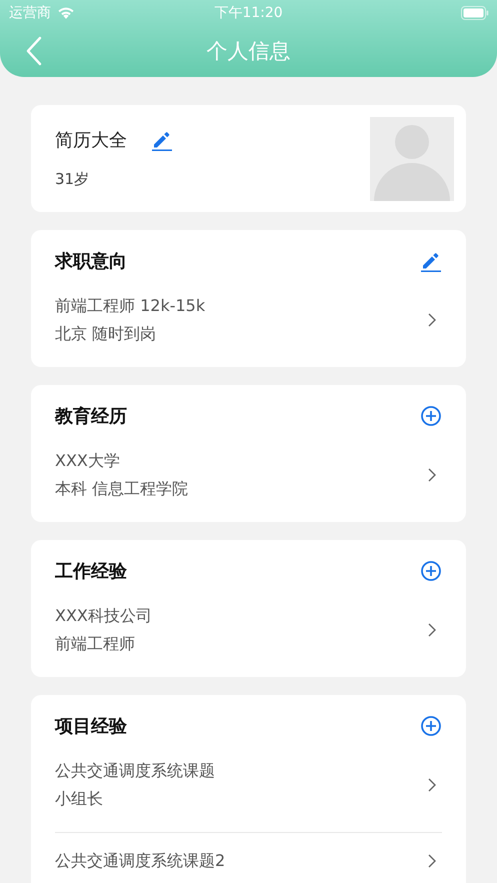 The height and width of the screenshot is (883, 497). Describe the element at coordinates (103, 616) in the screenshot. I see `entry-text: XXX科技公司` at that location.